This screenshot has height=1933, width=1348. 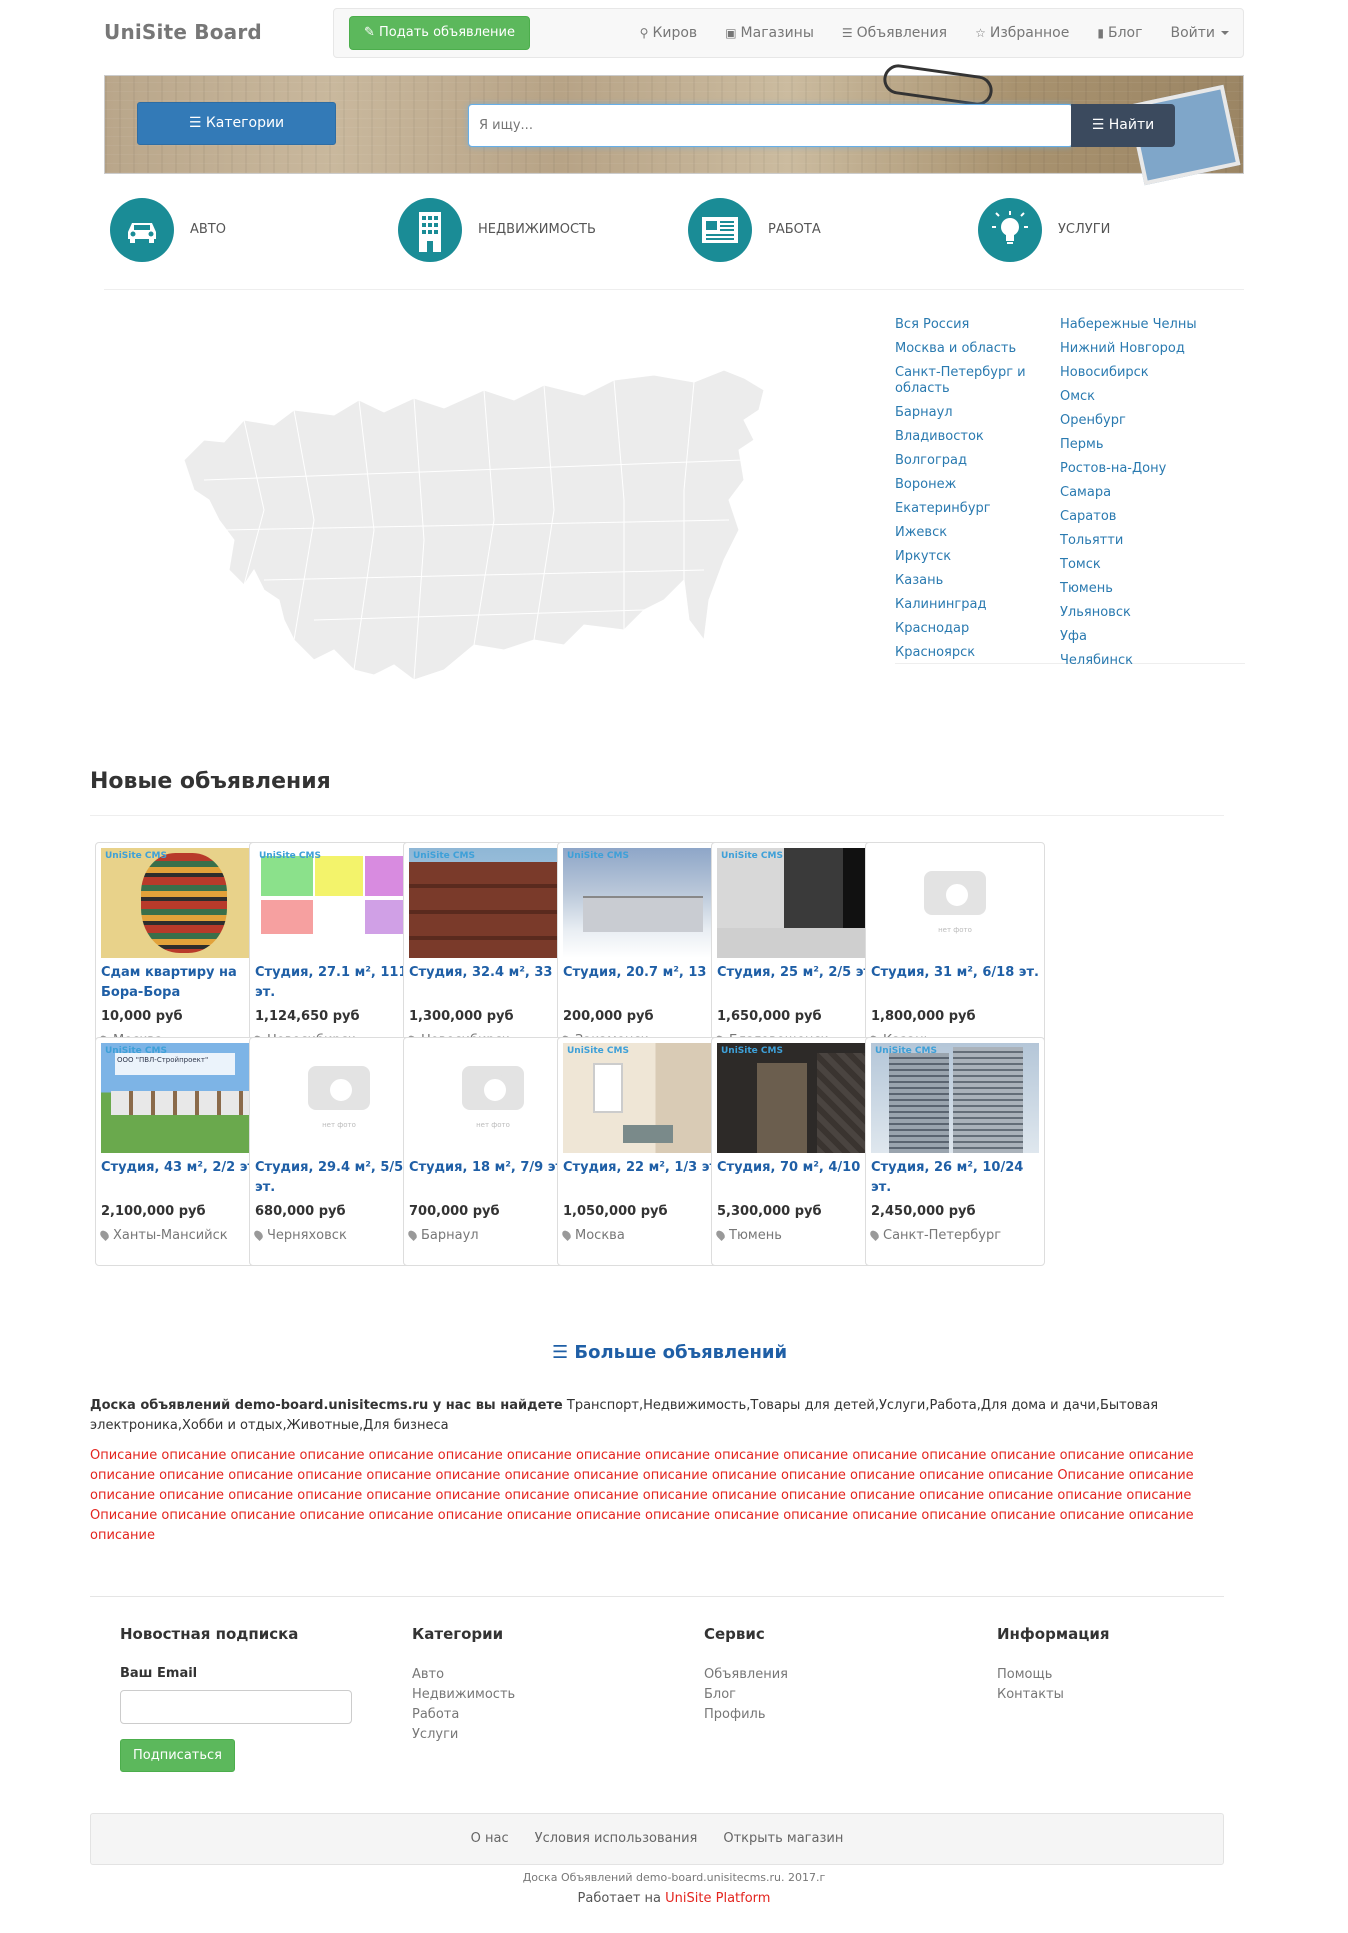 I want to click on platform-link: UniSite Platform, so click(x=717, y=1898).